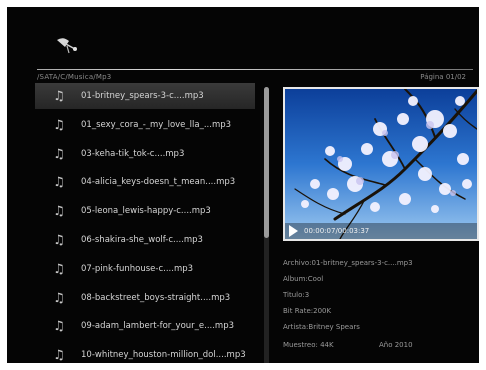 This screenshot has width=486, height=370. I want to click on page-indicator: Página 01/02, so click(443, 77).